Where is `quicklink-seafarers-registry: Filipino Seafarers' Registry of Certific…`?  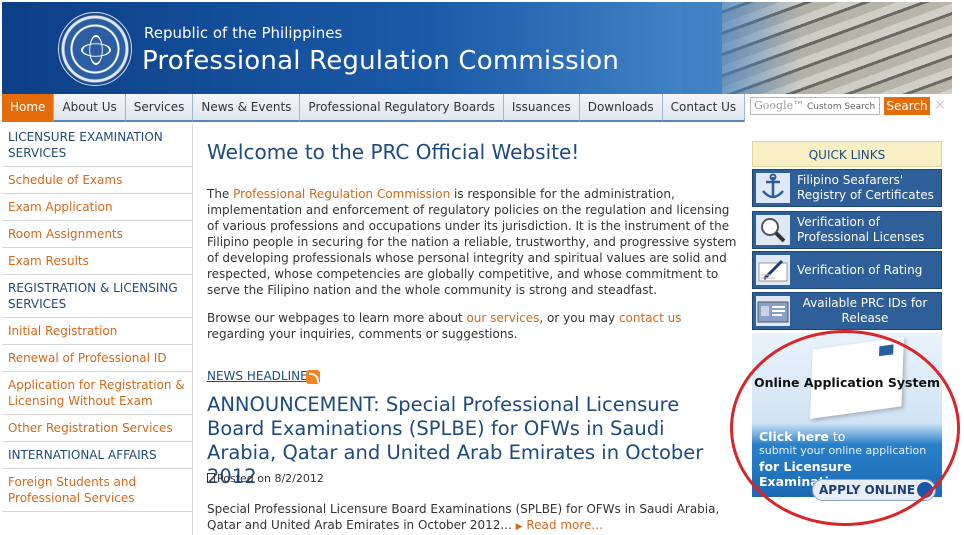 quicklink-seafarers-registry: Filipino Seafarers' Registry of Certific… is located at coordinates (847, 188).